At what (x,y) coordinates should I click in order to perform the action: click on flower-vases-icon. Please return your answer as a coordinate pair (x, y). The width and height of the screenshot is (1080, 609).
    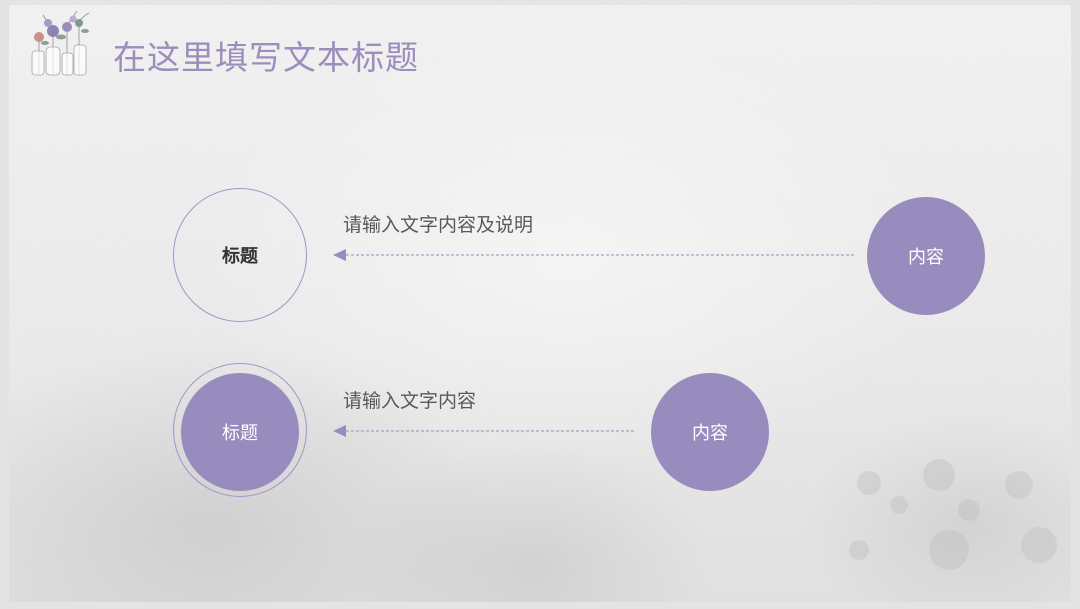
    Looking at the image, I should click on (60, 43).